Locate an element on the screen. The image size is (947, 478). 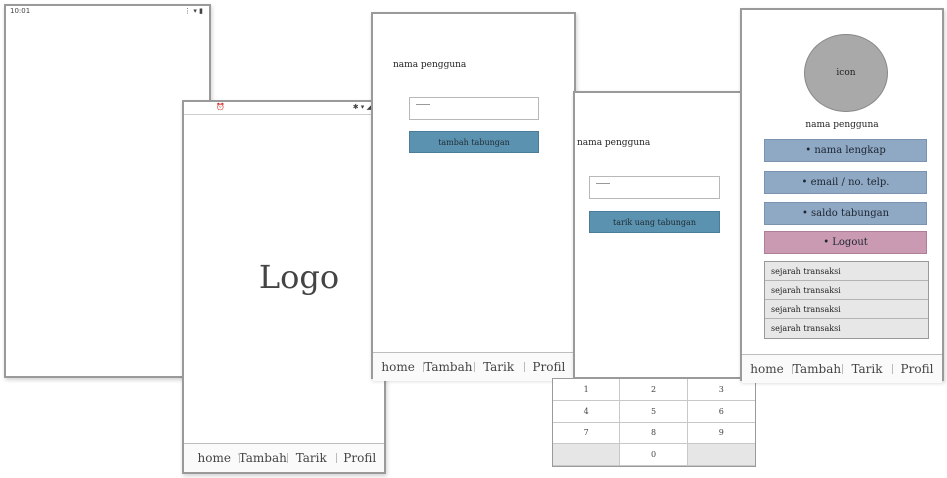
logo: Logo is located at coordinates (299, 277).